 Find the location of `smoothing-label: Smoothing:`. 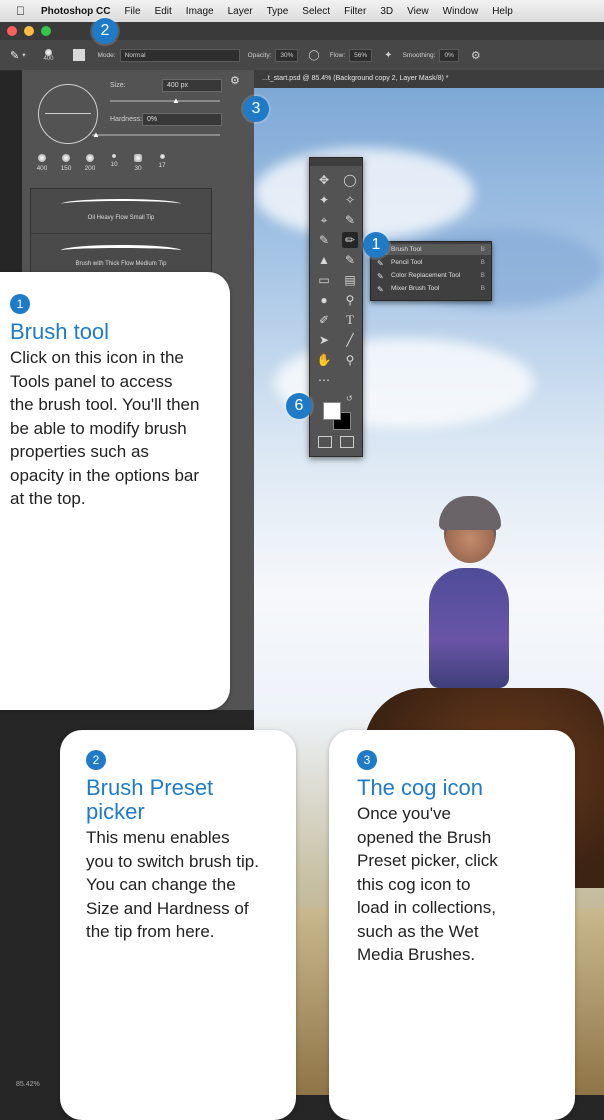

smoothing-label: Smoothing: is located at coordinates (419, 55).